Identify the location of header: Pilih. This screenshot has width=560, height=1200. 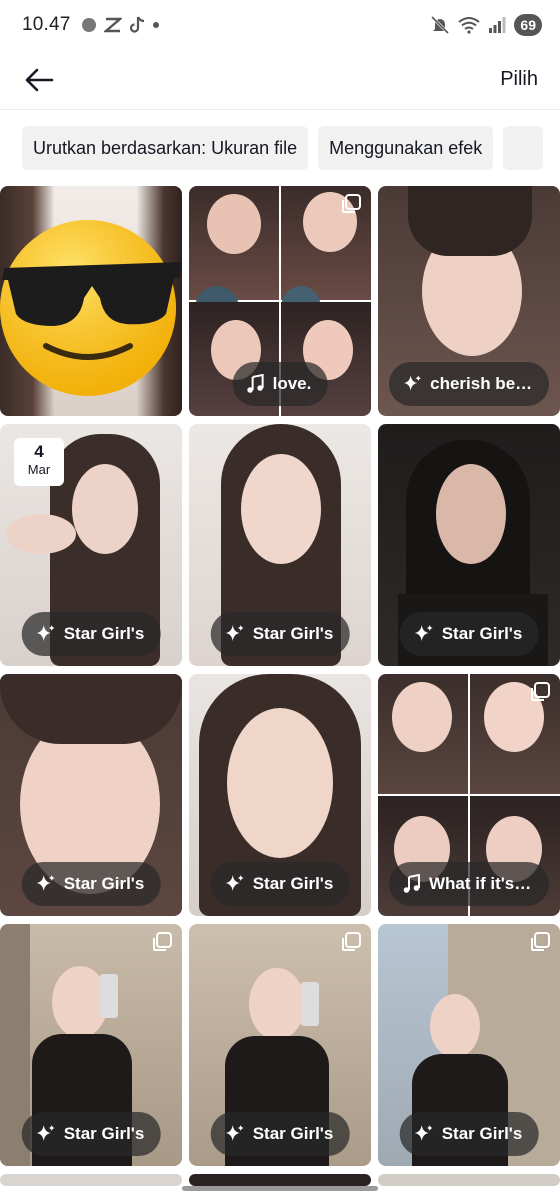
(280, 80).